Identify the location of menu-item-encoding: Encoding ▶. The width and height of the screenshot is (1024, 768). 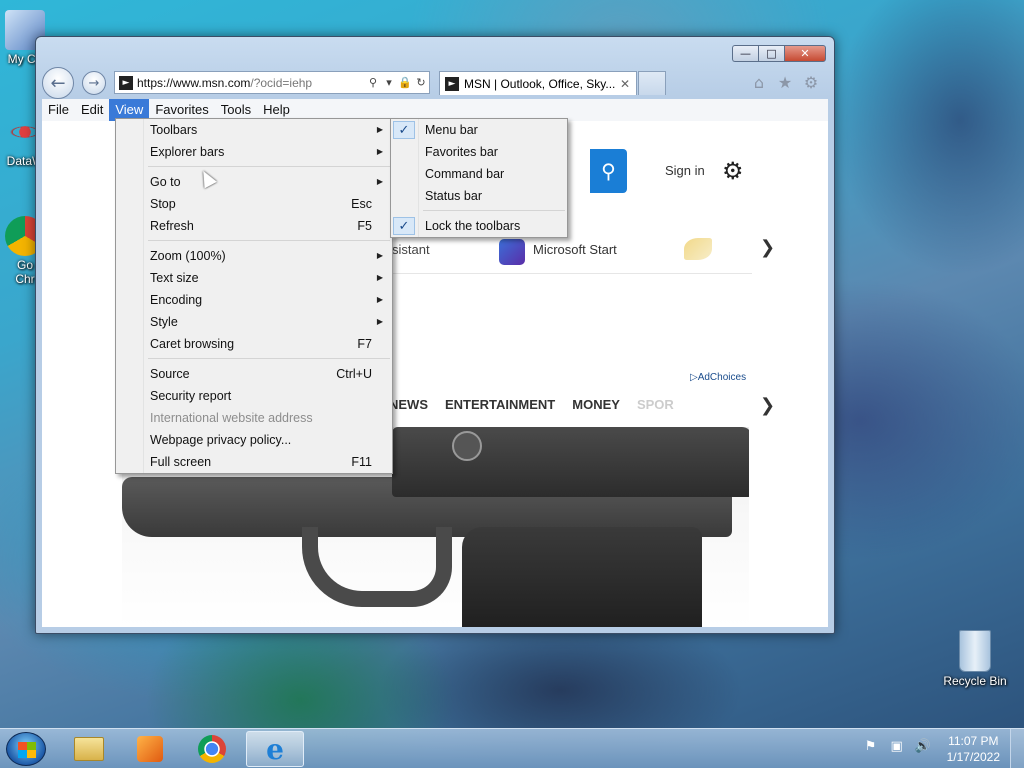
(254, 300).